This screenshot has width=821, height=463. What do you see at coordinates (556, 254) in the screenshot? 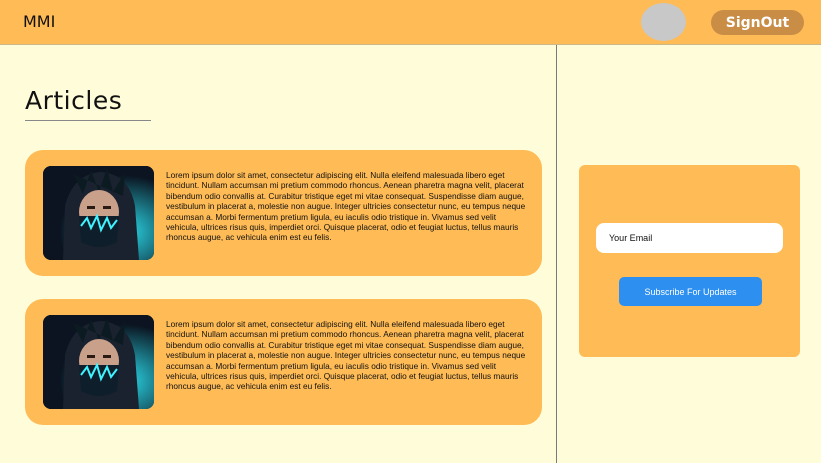
I see `vertical-divider` at bounding box center [556, 254].